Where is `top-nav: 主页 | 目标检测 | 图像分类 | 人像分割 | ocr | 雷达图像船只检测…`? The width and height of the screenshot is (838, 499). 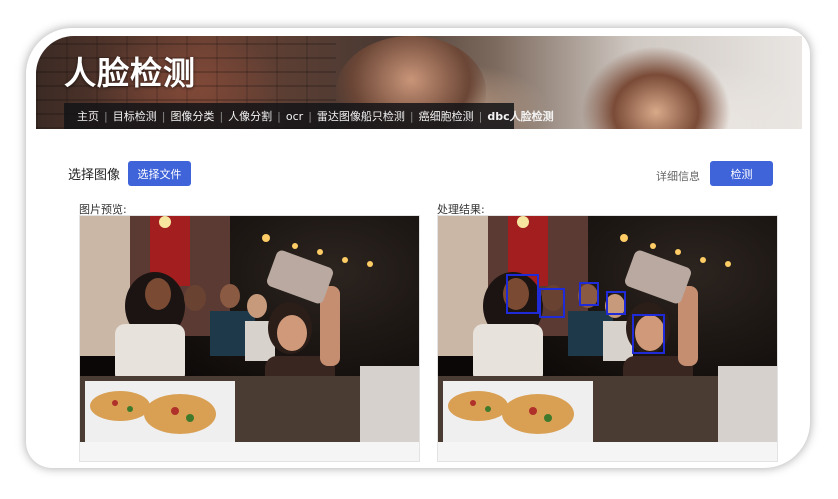
top-nav: 主页 | 目标检测 | 图像分类 | 人像分割 | ocr | 雷达图像船只检测… is located at coordinates (309, 116).